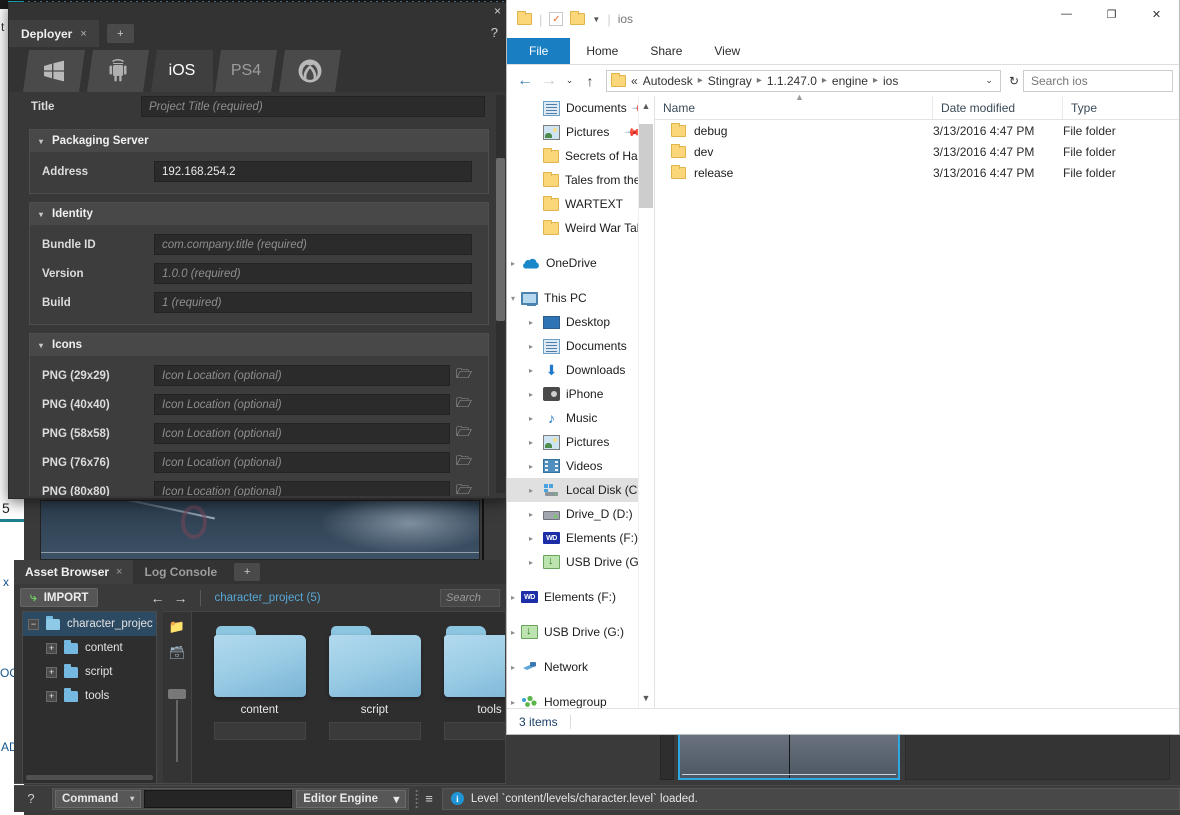 The image size is (1180, 815). I want to click on close-button: ✕, so click(1156, 14).